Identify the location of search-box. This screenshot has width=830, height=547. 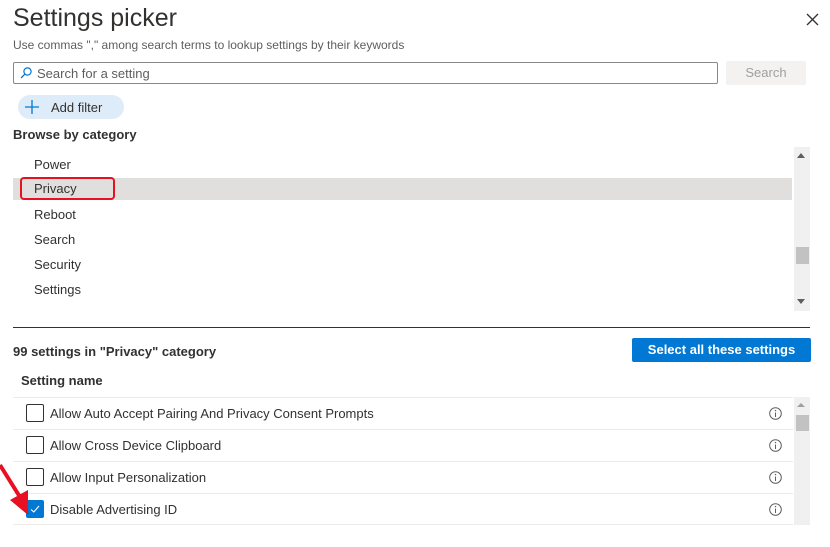
(365, 73).